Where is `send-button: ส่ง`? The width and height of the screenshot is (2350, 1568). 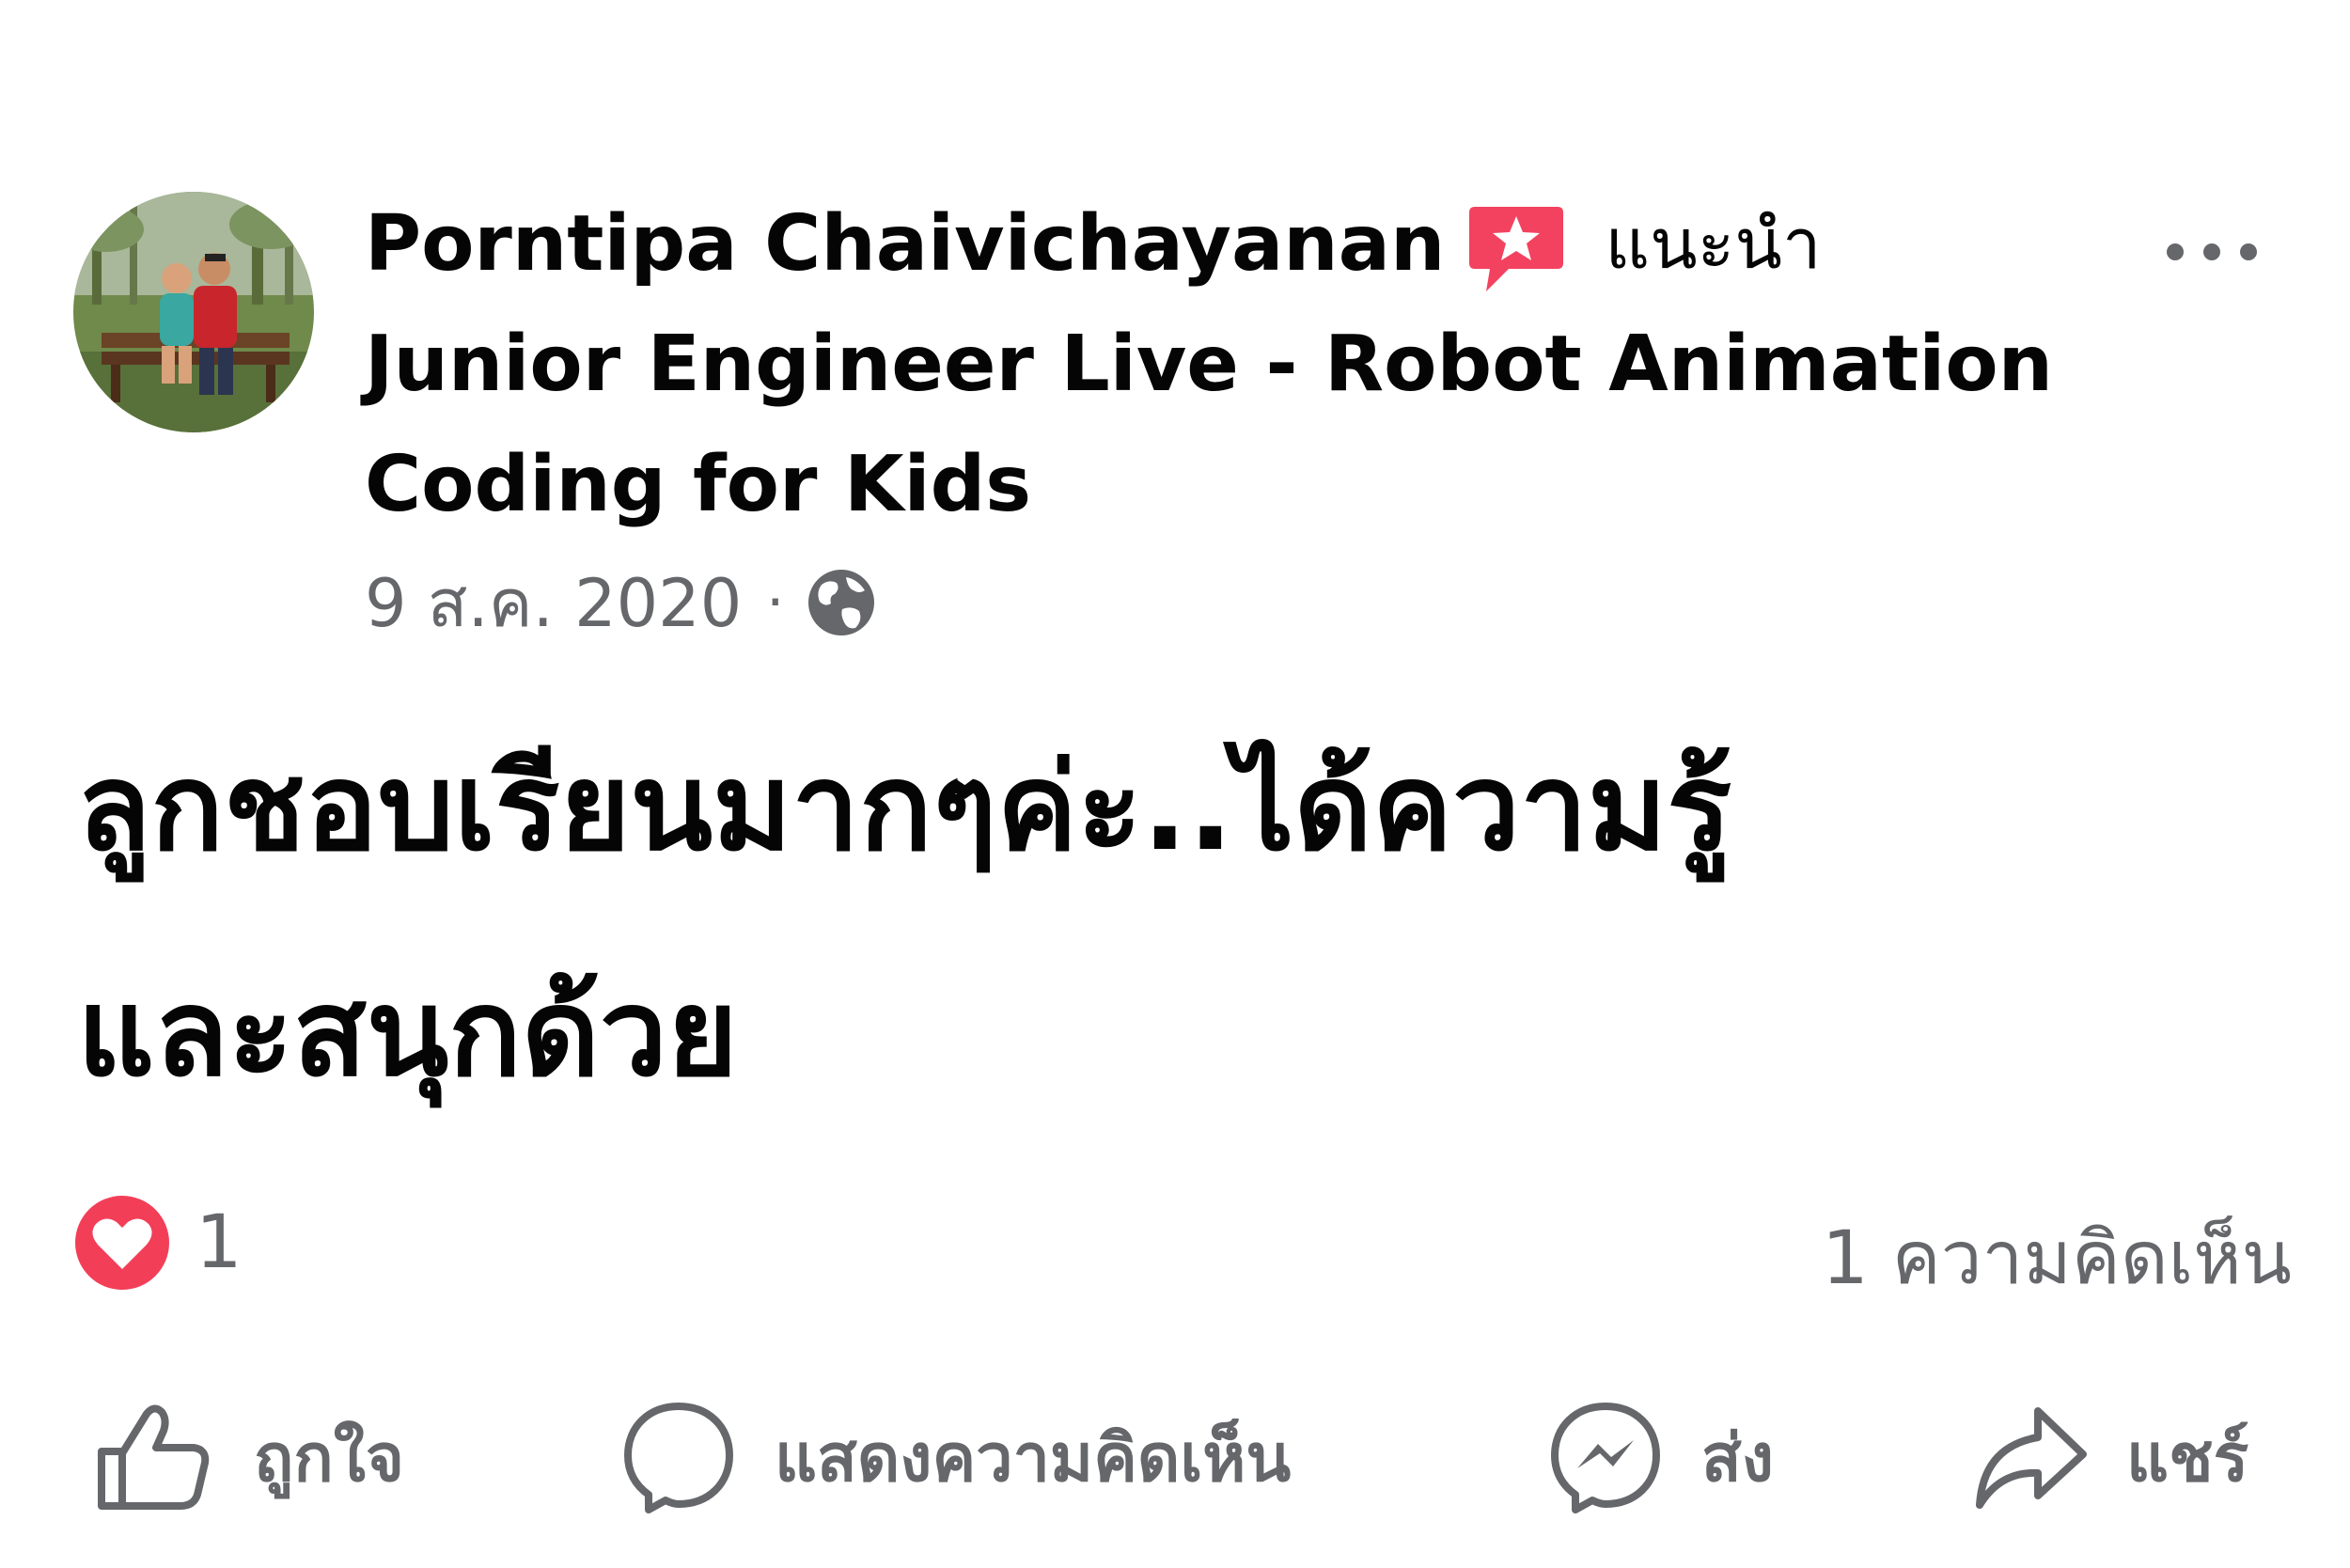 send-button: ส่ง is located at coordinates (1660, 1457).